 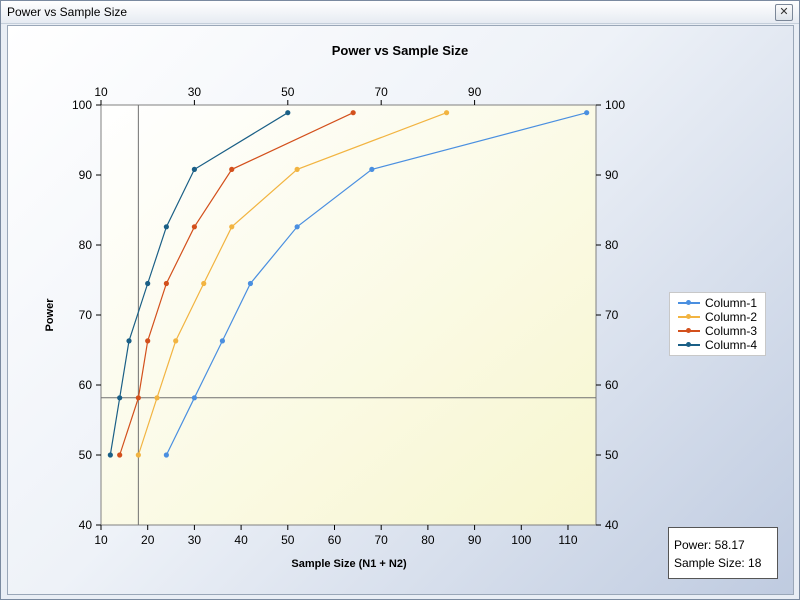 I want to click on x-tick-bottom-label: 40, so click(x=241, y=540).